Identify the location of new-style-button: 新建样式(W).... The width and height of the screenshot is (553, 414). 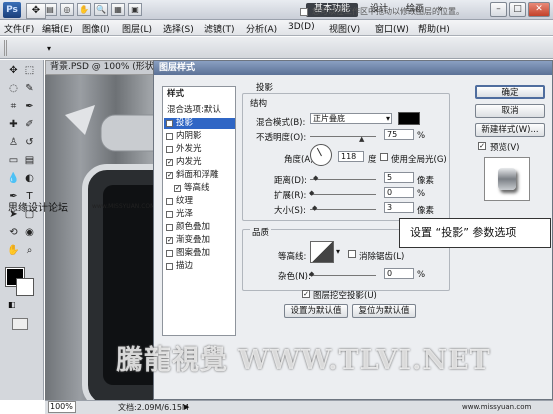
(510, 130).